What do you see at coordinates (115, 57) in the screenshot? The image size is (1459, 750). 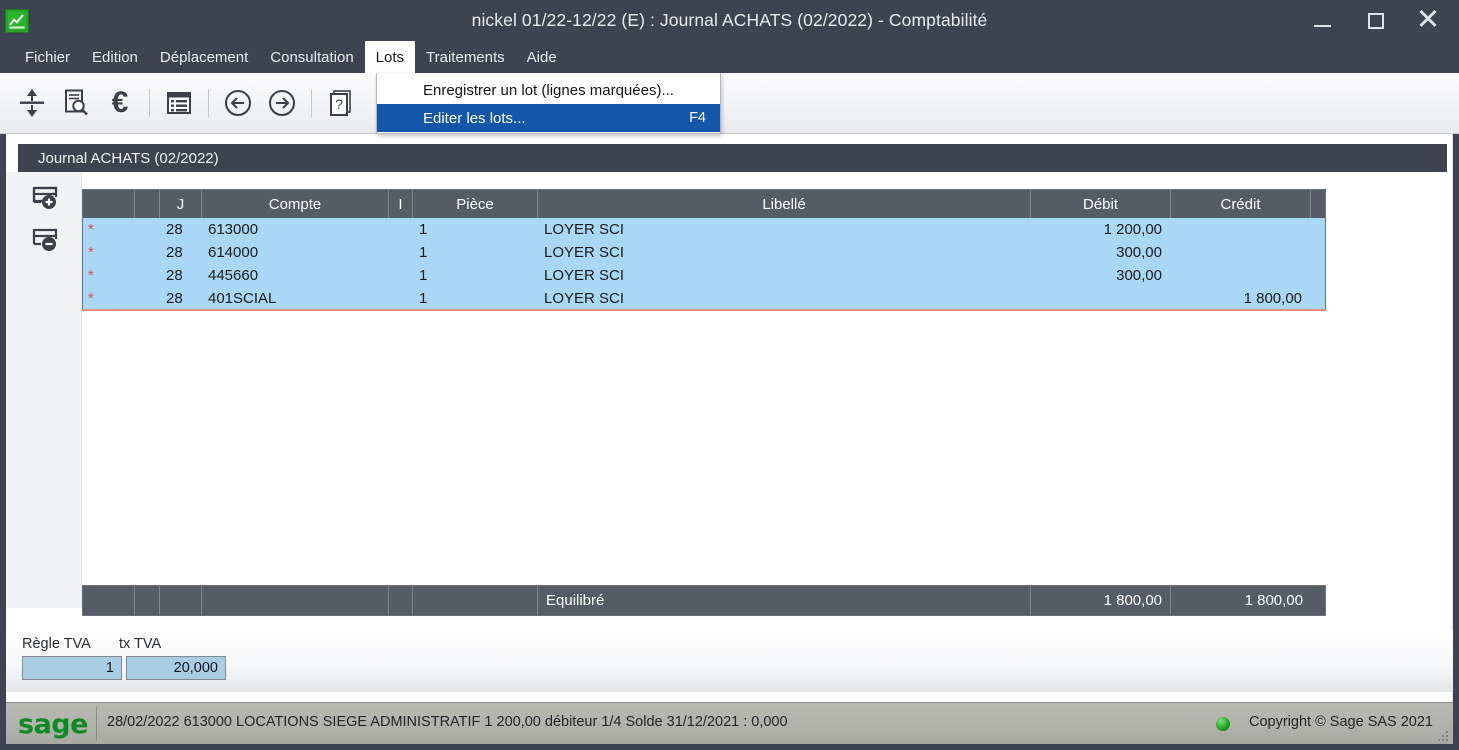 I see `menu-item-edition: Edition` at bounding box center [115, 57].